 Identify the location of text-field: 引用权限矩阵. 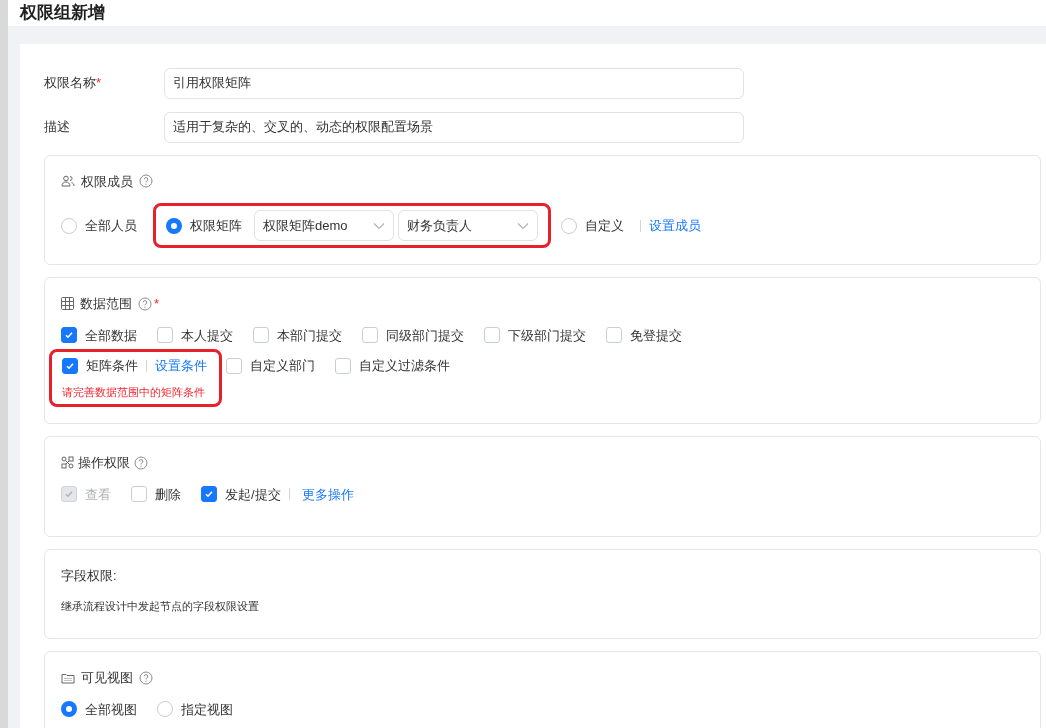
(454, 83).